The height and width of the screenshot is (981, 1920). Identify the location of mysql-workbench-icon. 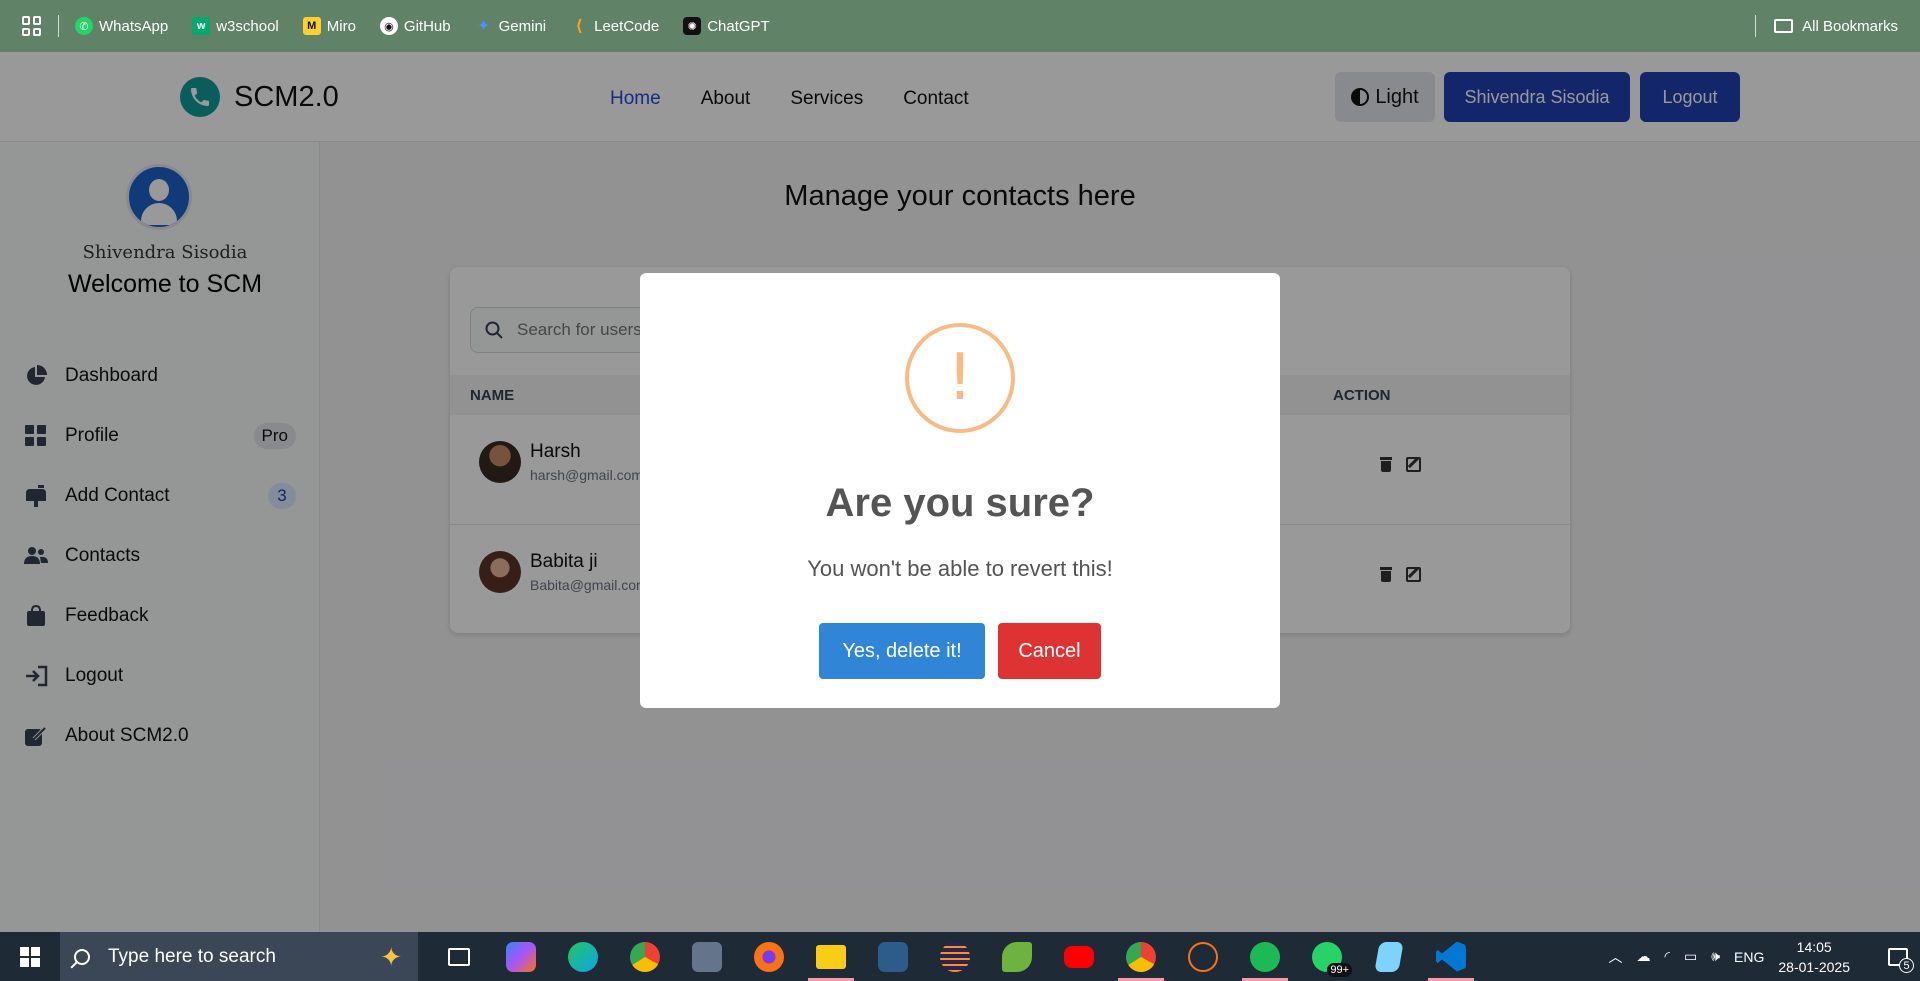
(893, 956).